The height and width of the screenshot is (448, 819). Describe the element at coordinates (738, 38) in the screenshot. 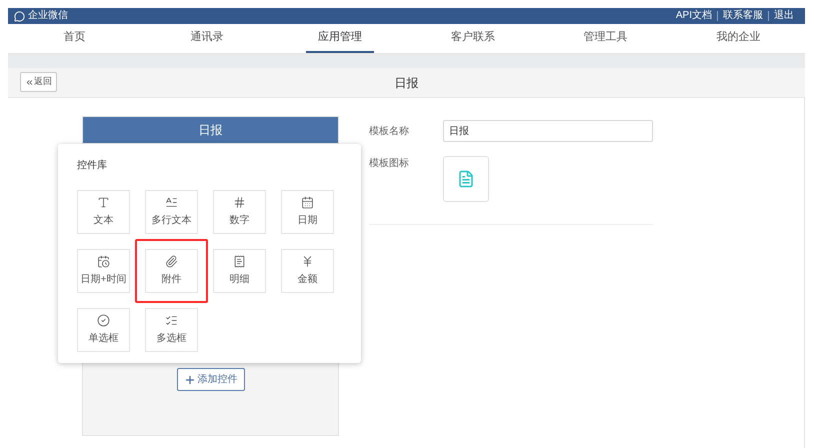

I see `nav-tab: 我的企业` at that location.